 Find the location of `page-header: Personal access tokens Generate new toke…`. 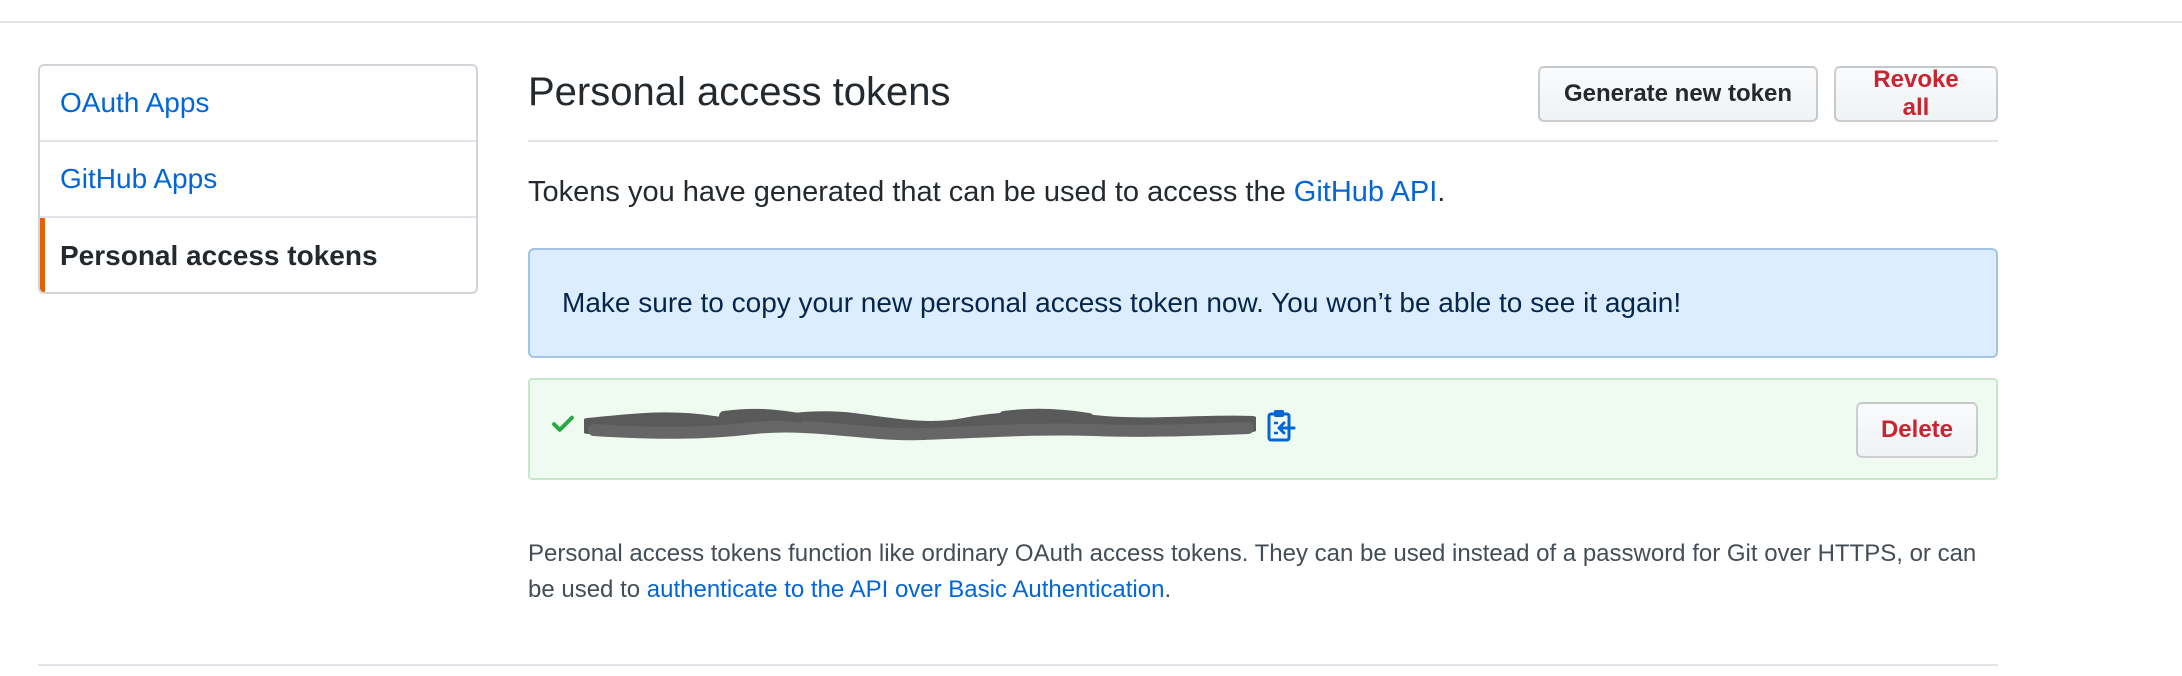

page-header: Personal access tokens Generate new toke… is located at coordinates (1263, 103).